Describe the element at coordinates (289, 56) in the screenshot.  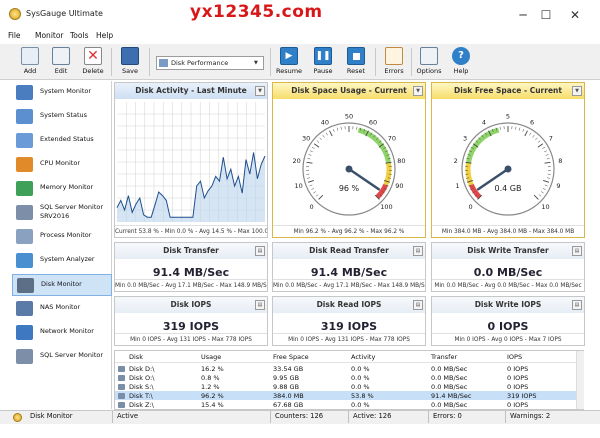
I see `play-icon: ▶` at that location.